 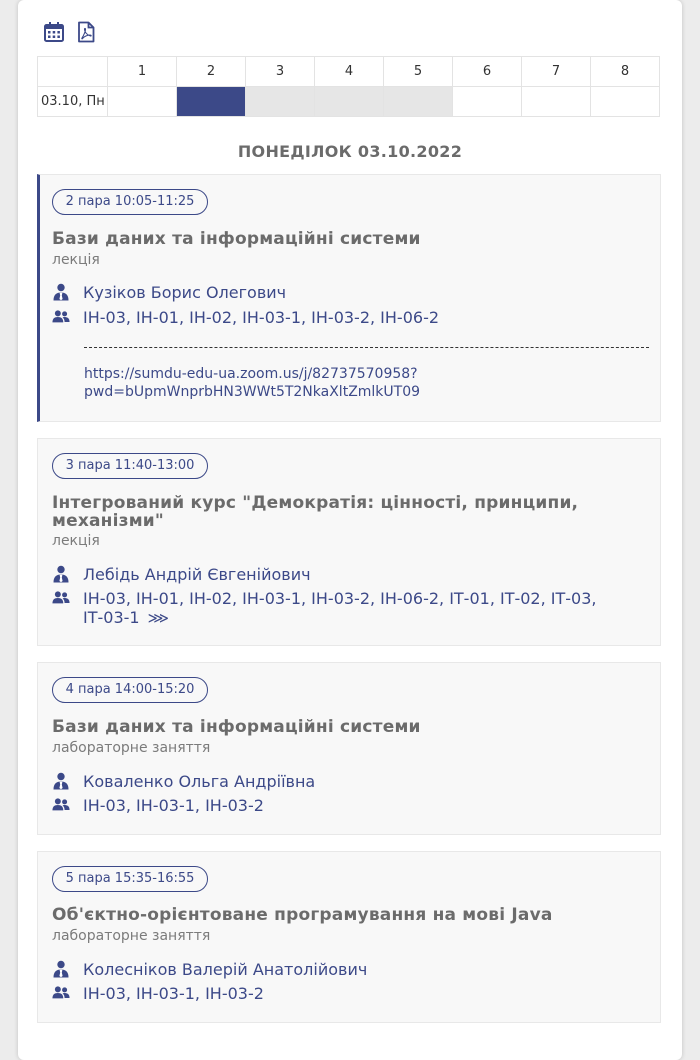 I want to click on lesson-time-badge: 3 пара 11:40-13:00, so click(x=130, y=466).